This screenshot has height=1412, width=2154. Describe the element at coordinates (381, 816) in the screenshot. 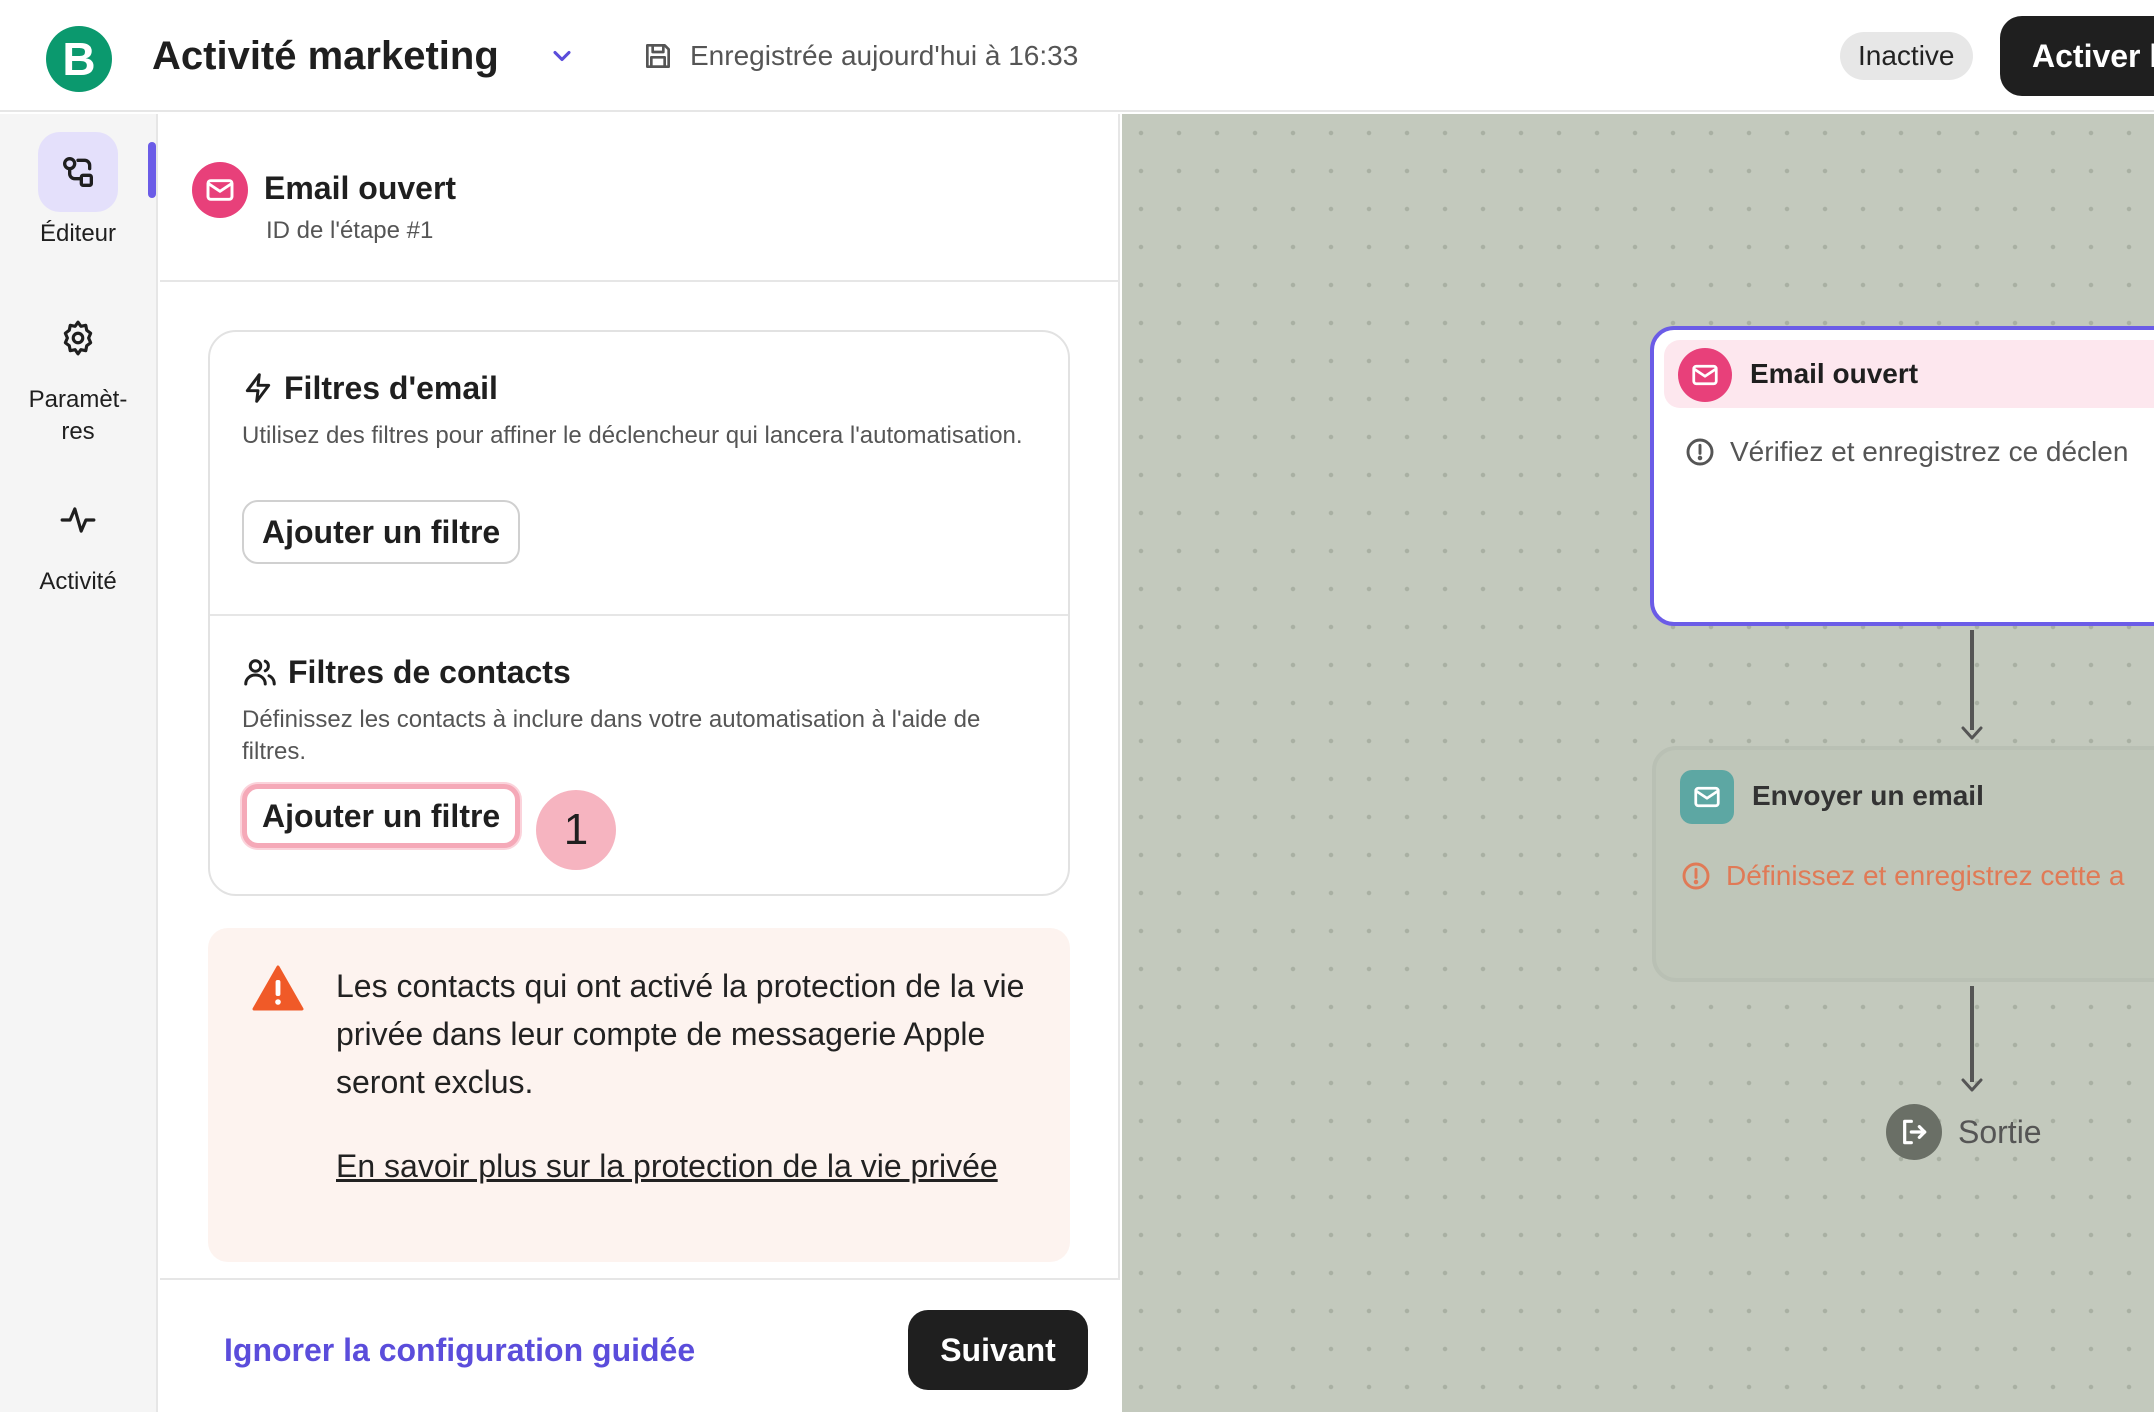

I see `add-contact-filter-button: Ajouter un filtre` at that location.